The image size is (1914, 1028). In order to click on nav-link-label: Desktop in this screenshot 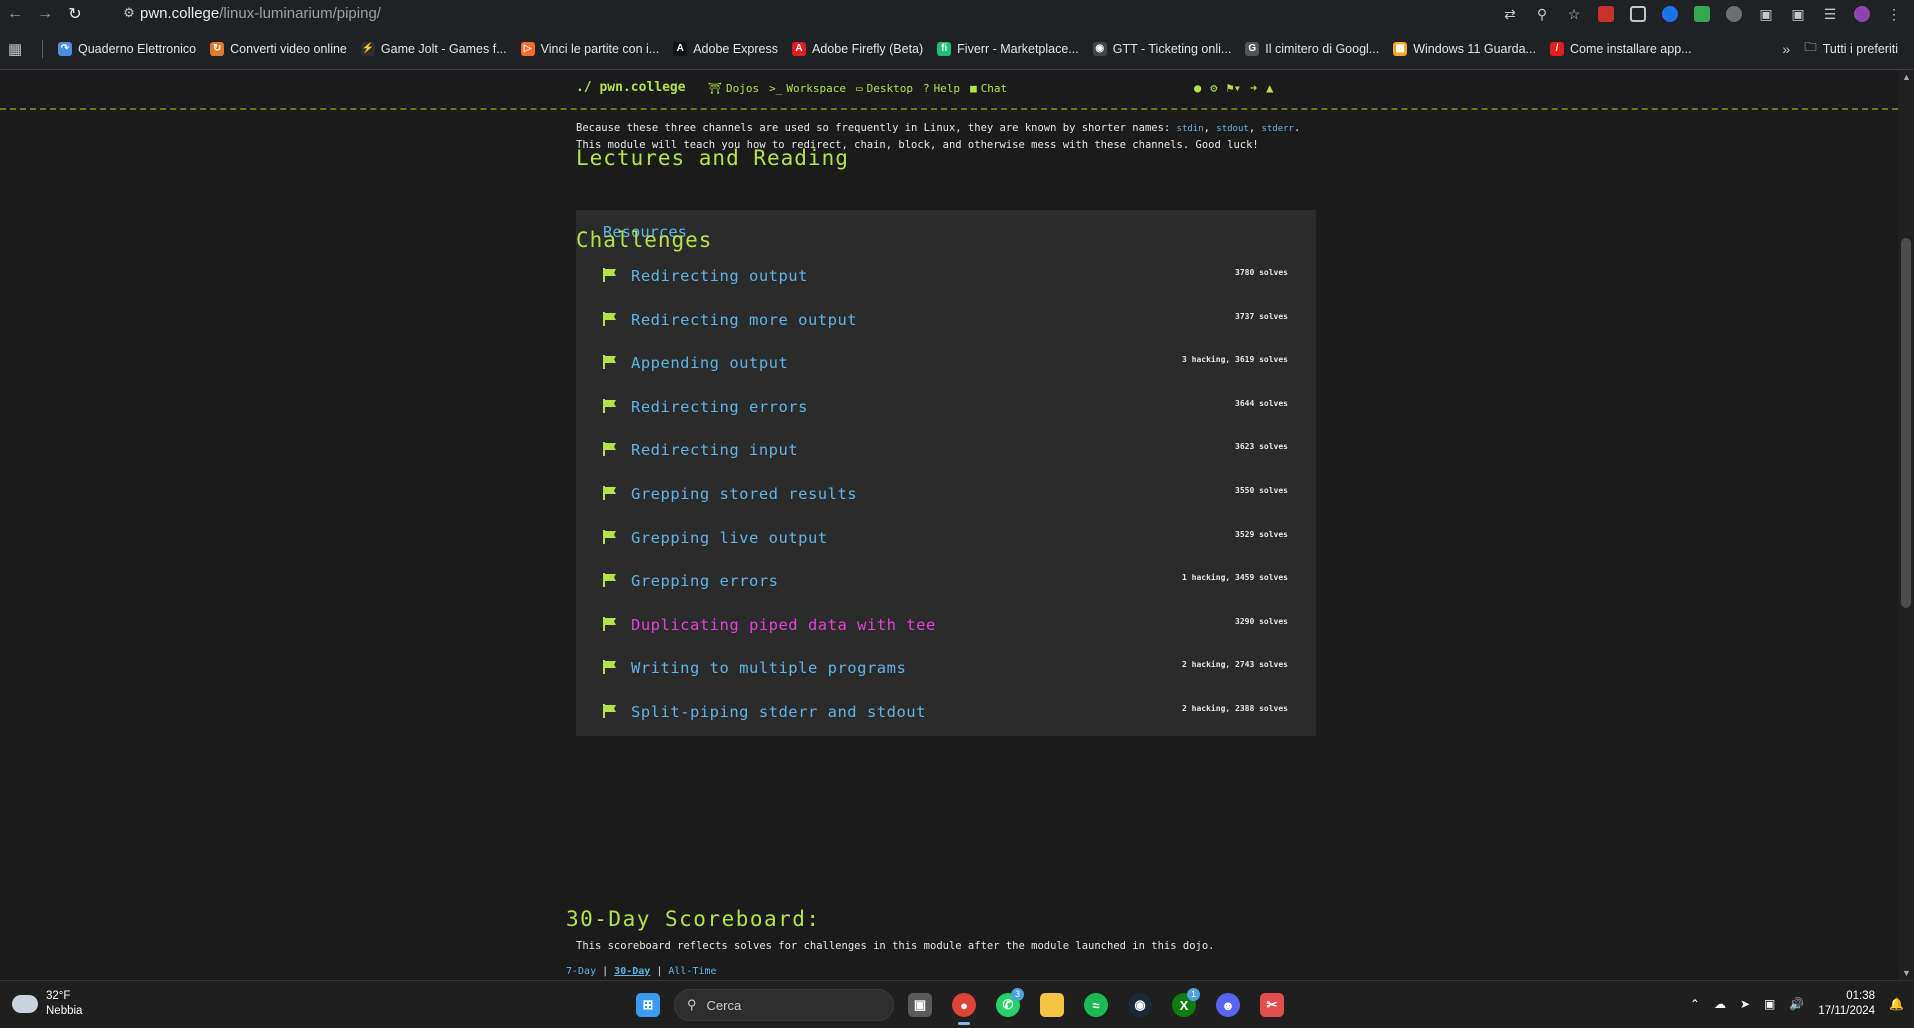, I will do `click(889, 88)`.